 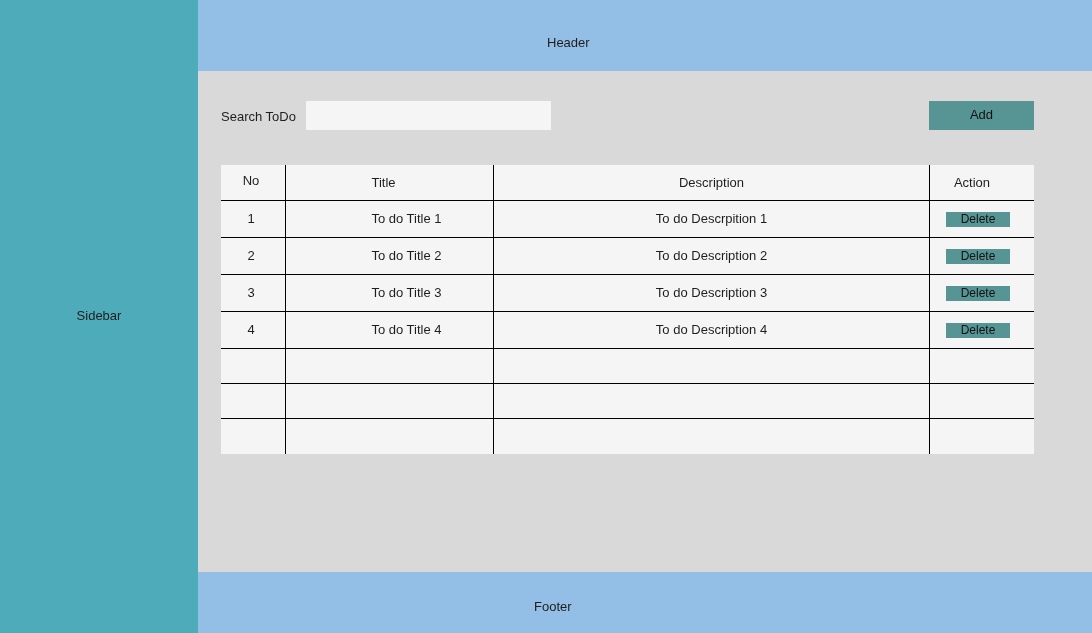 I want to click on table-cell: To do Description 2, so click(x=712, y=256).